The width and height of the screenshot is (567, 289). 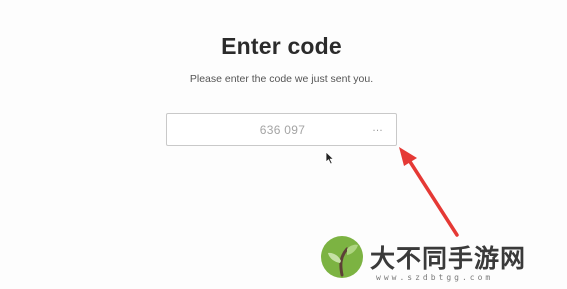 What do you see at coordinates (281, 79) in the screenshot?
I see `page-subtitle: Please enter the code we just sent you.` at bounding box center [281, 79].